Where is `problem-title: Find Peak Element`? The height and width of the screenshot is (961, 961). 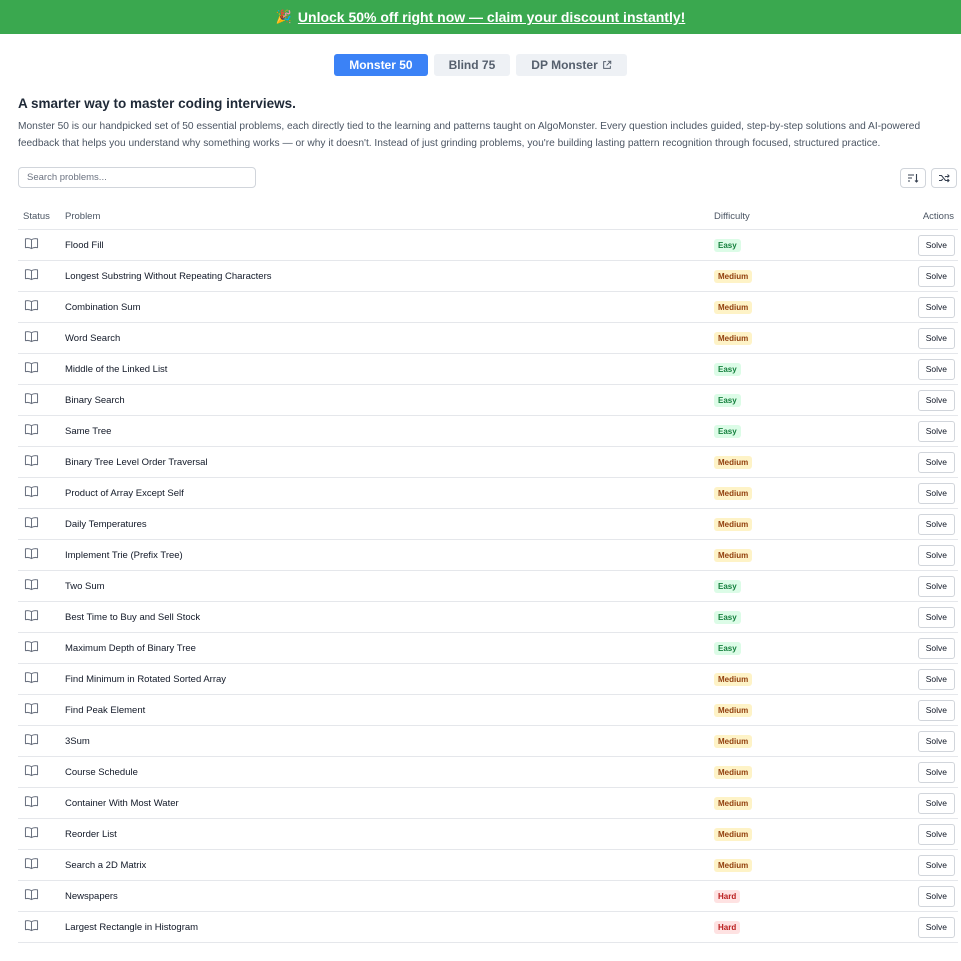 problem-title: Find Peak Element is located at coordinates (389, 710).